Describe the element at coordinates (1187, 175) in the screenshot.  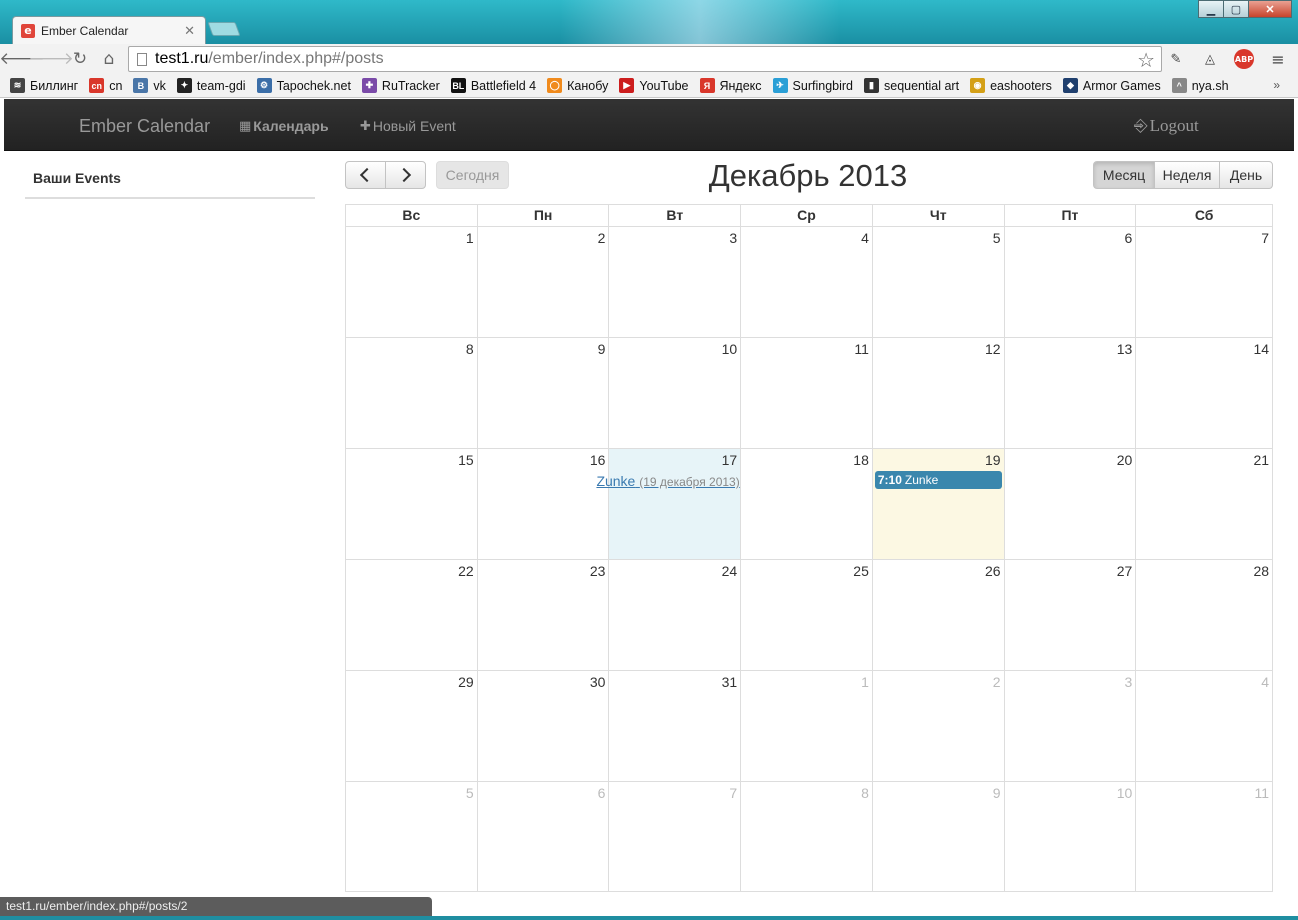
I see `view-week-button: Неделя` at that location.